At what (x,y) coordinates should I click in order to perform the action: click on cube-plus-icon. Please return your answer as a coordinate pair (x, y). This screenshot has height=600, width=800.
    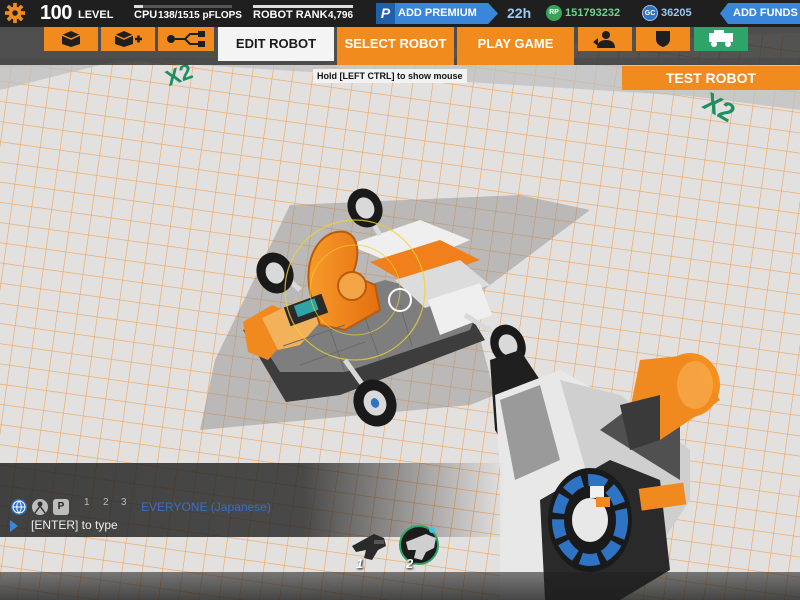
    Looking at the image, I should click on (128, 39).